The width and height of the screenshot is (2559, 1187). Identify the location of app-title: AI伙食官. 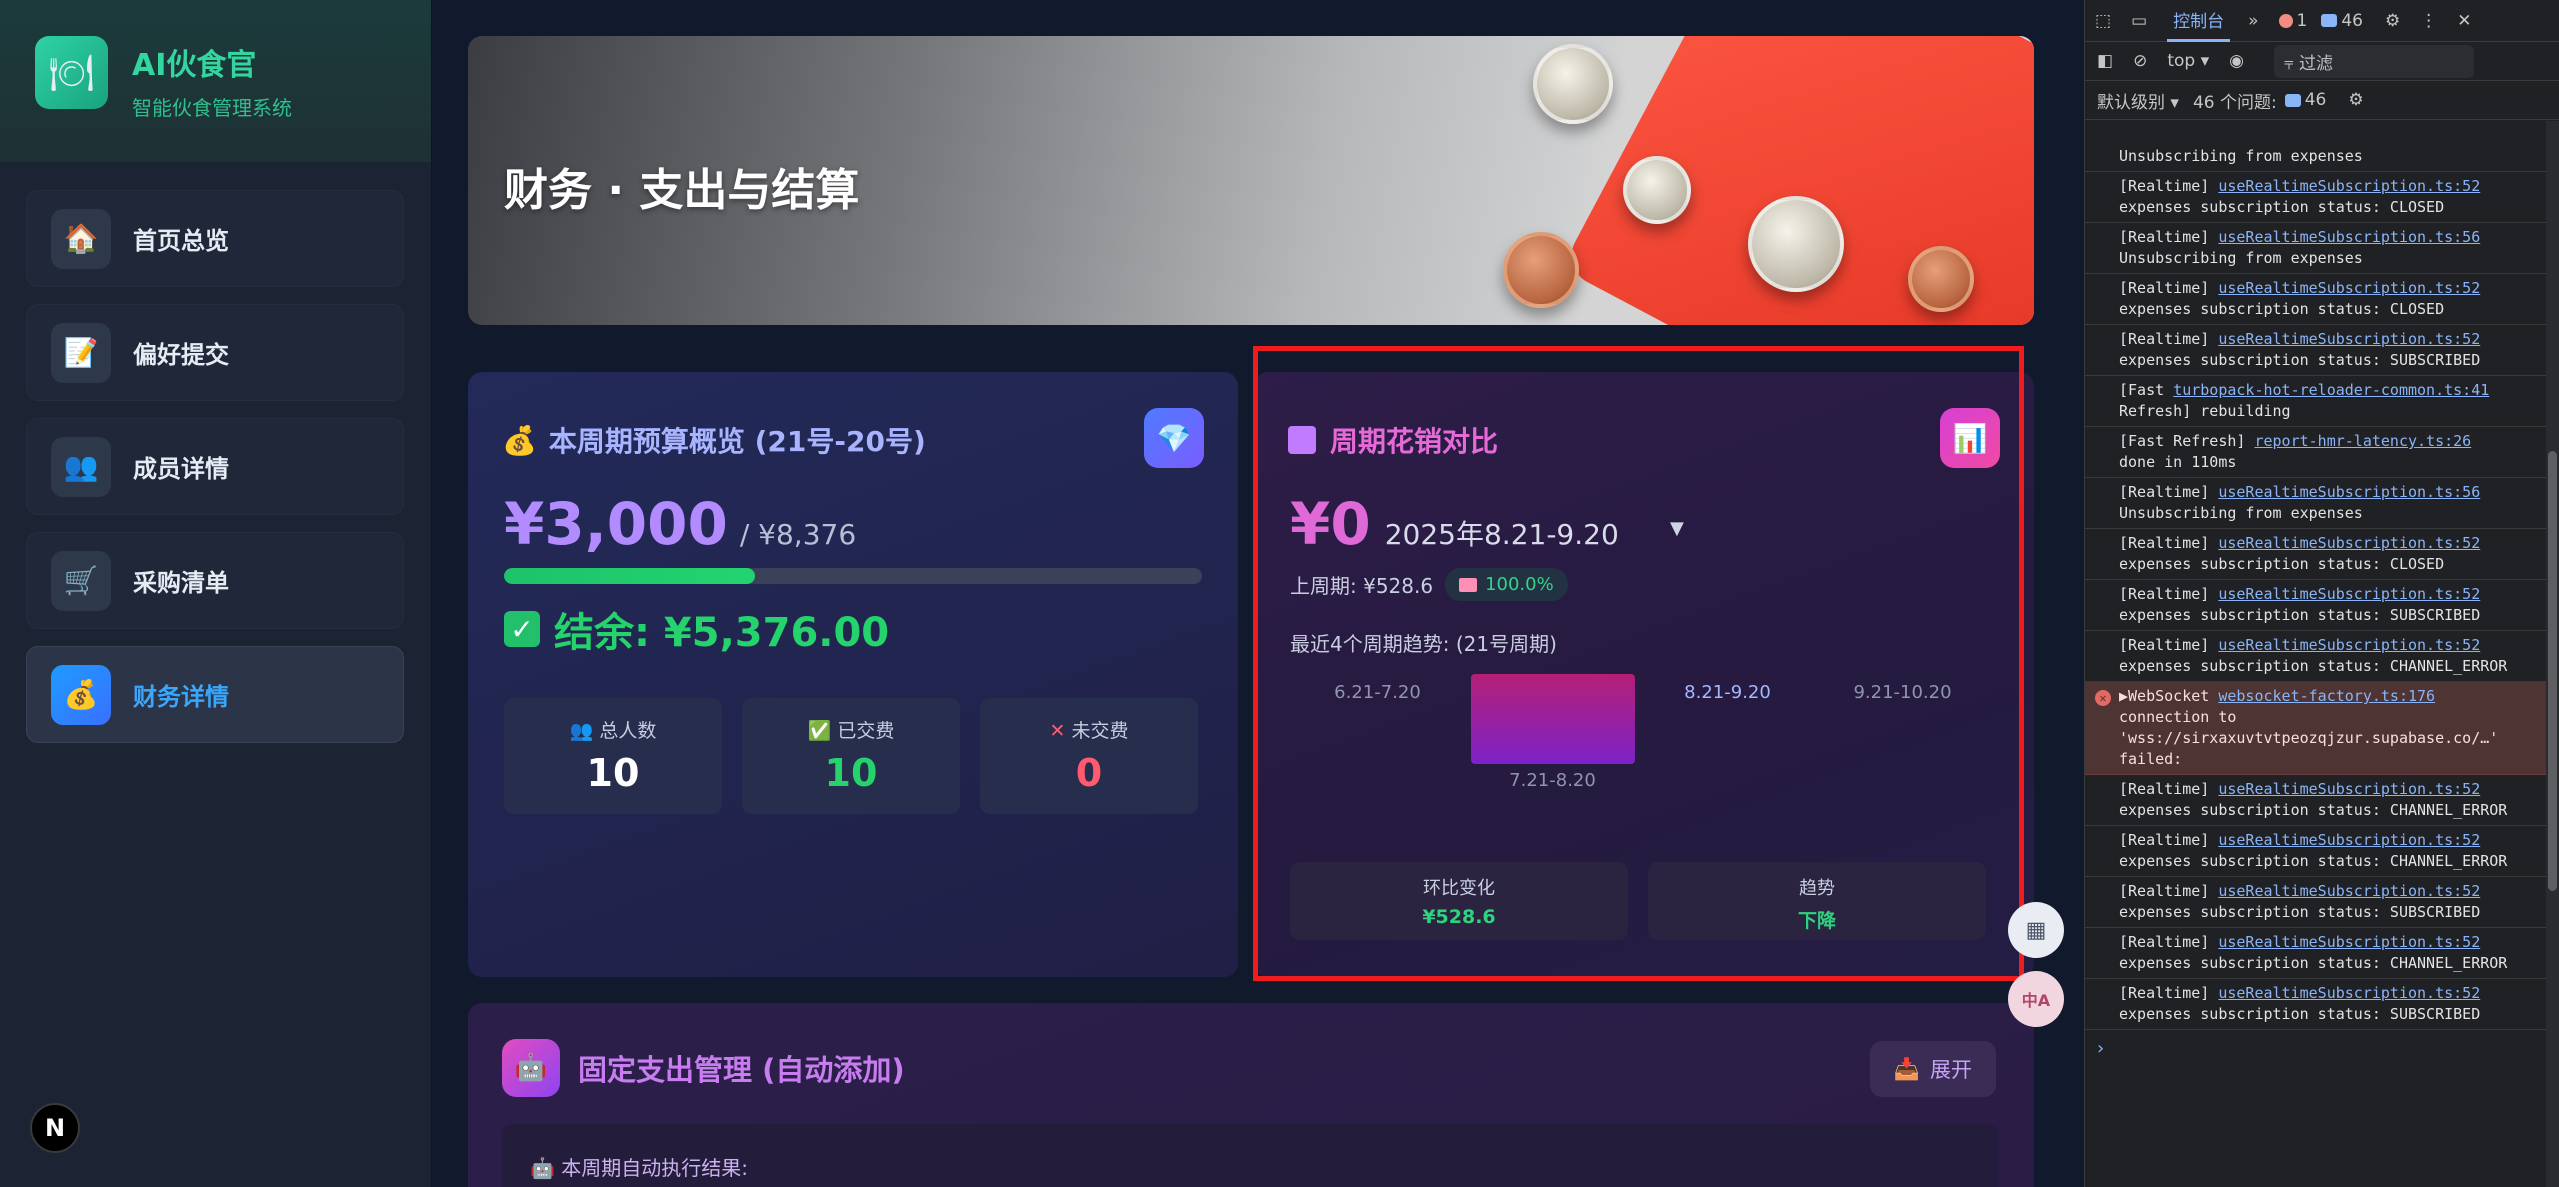
(194, 65).